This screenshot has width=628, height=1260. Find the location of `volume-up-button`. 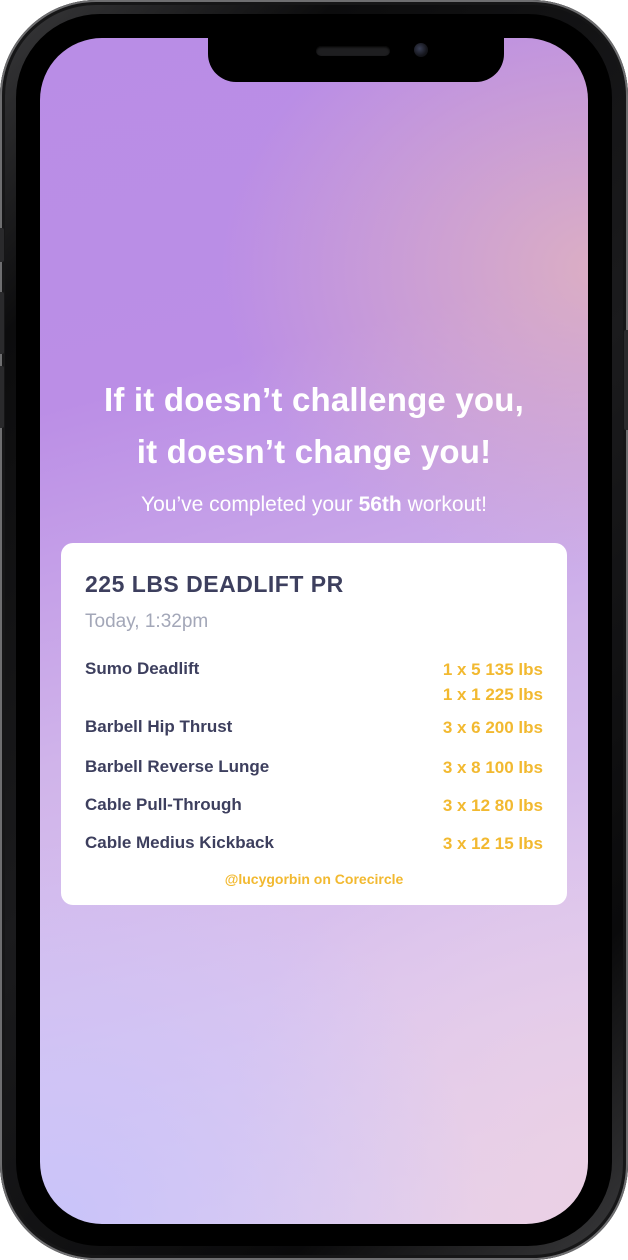

volume-up-button is located at coordinates (2, 323).